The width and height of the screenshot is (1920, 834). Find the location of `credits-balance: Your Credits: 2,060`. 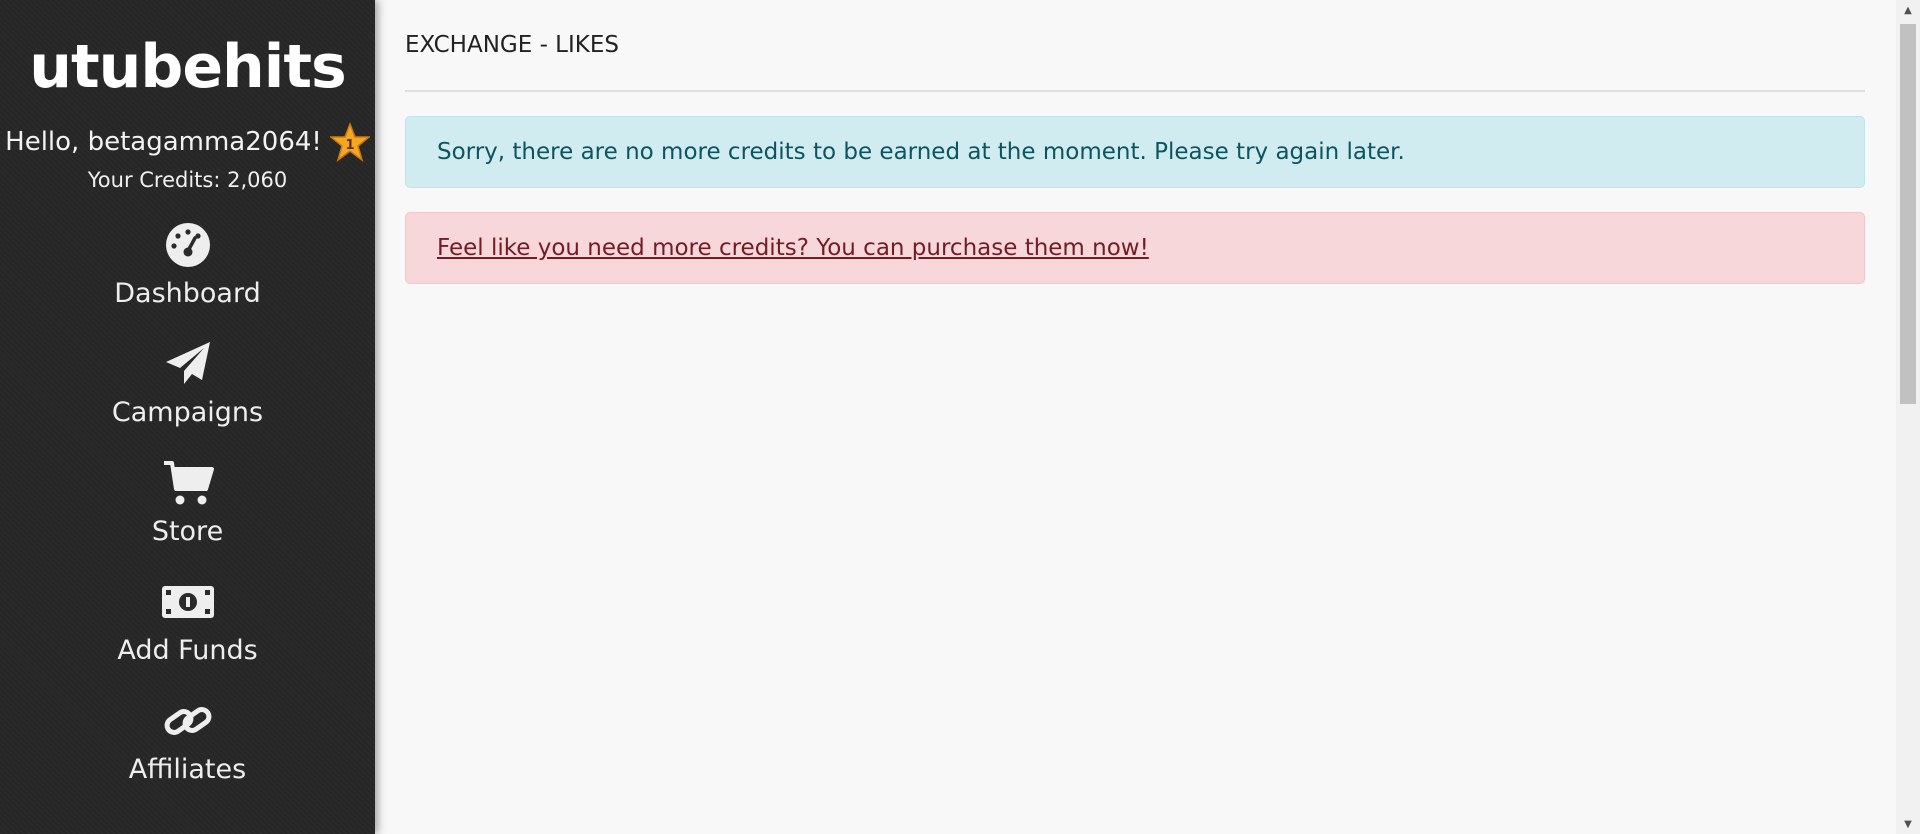

credits-balance: Your Credits: 2,060 is located at coordinates (187, 180).